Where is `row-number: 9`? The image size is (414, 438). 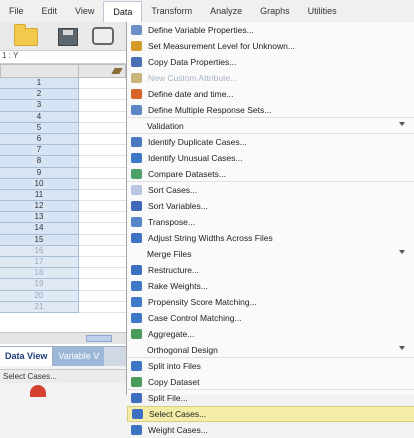
row-number: 9 is located at coordinates (39, 173).